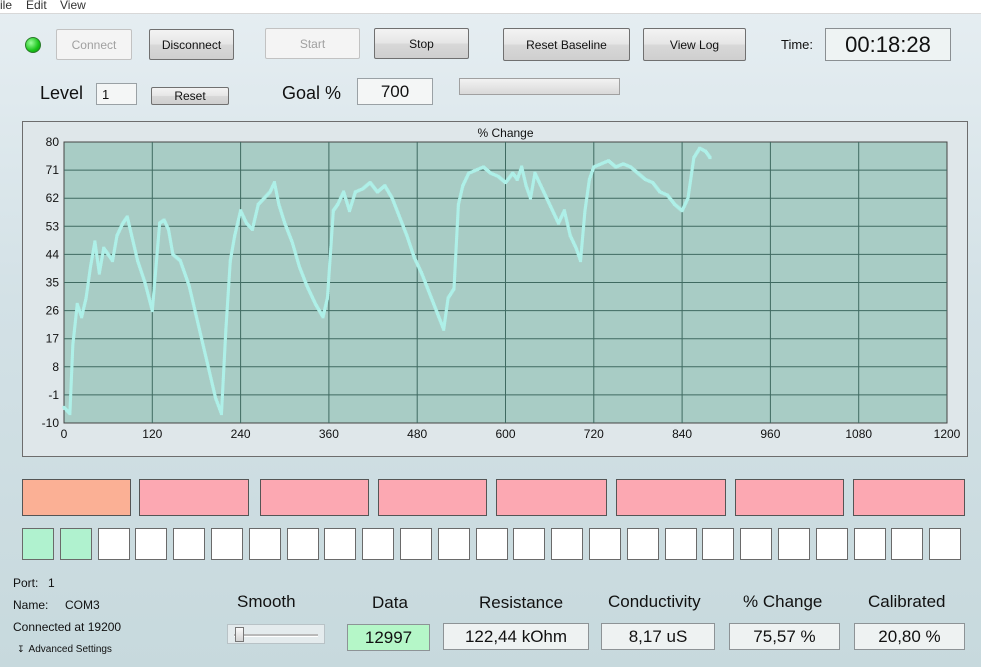  Describe the element at coordinates (33, 45) in the screenshot. I see `connection-status-led` at that location.